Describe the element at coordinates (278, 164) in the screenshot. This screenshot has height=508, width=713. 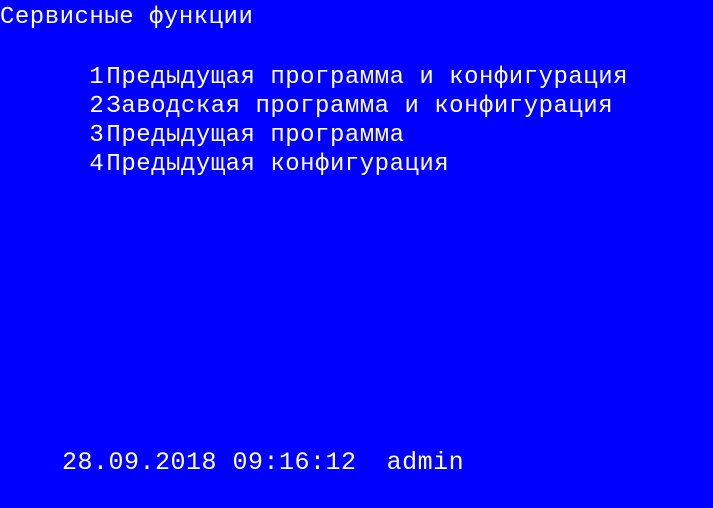
I see `menu-item-label: Предыдущая конфигурация` at that location.